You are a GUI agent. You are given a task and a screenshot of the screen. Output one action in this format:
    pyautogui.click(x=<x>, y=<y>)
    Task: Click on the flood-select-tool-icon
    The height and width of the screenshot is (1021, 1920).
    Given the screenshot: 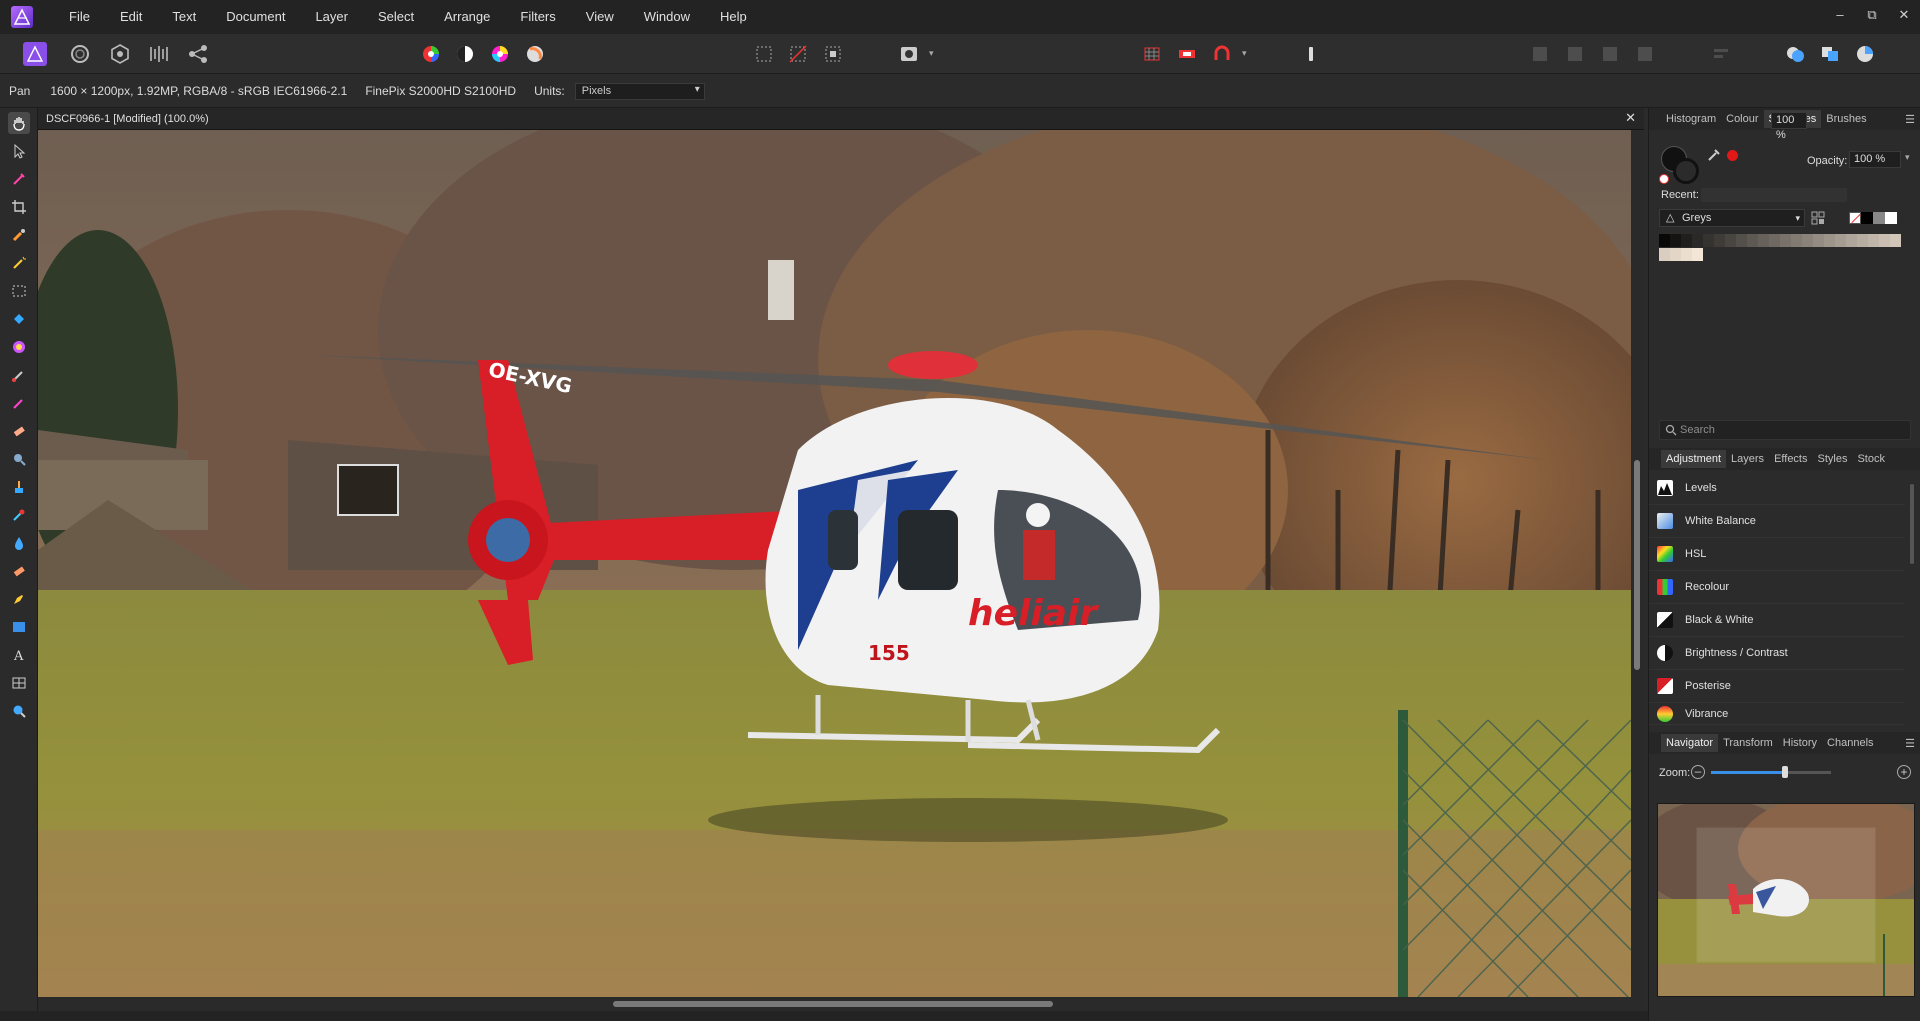 What is the action you would take?
    pyautogui.click(x=19, y=263)
    